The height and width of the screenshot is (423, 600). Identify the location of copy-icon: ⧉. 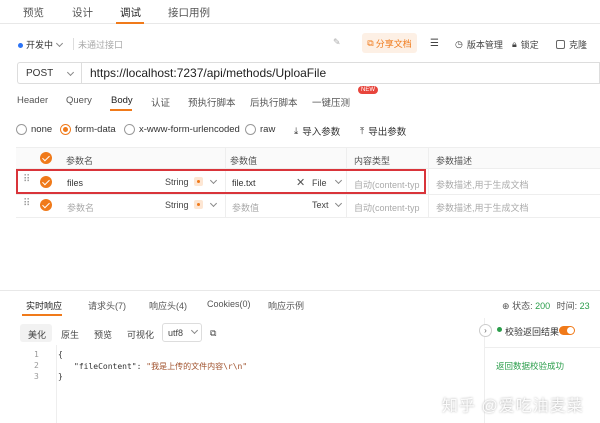
(213, 333).